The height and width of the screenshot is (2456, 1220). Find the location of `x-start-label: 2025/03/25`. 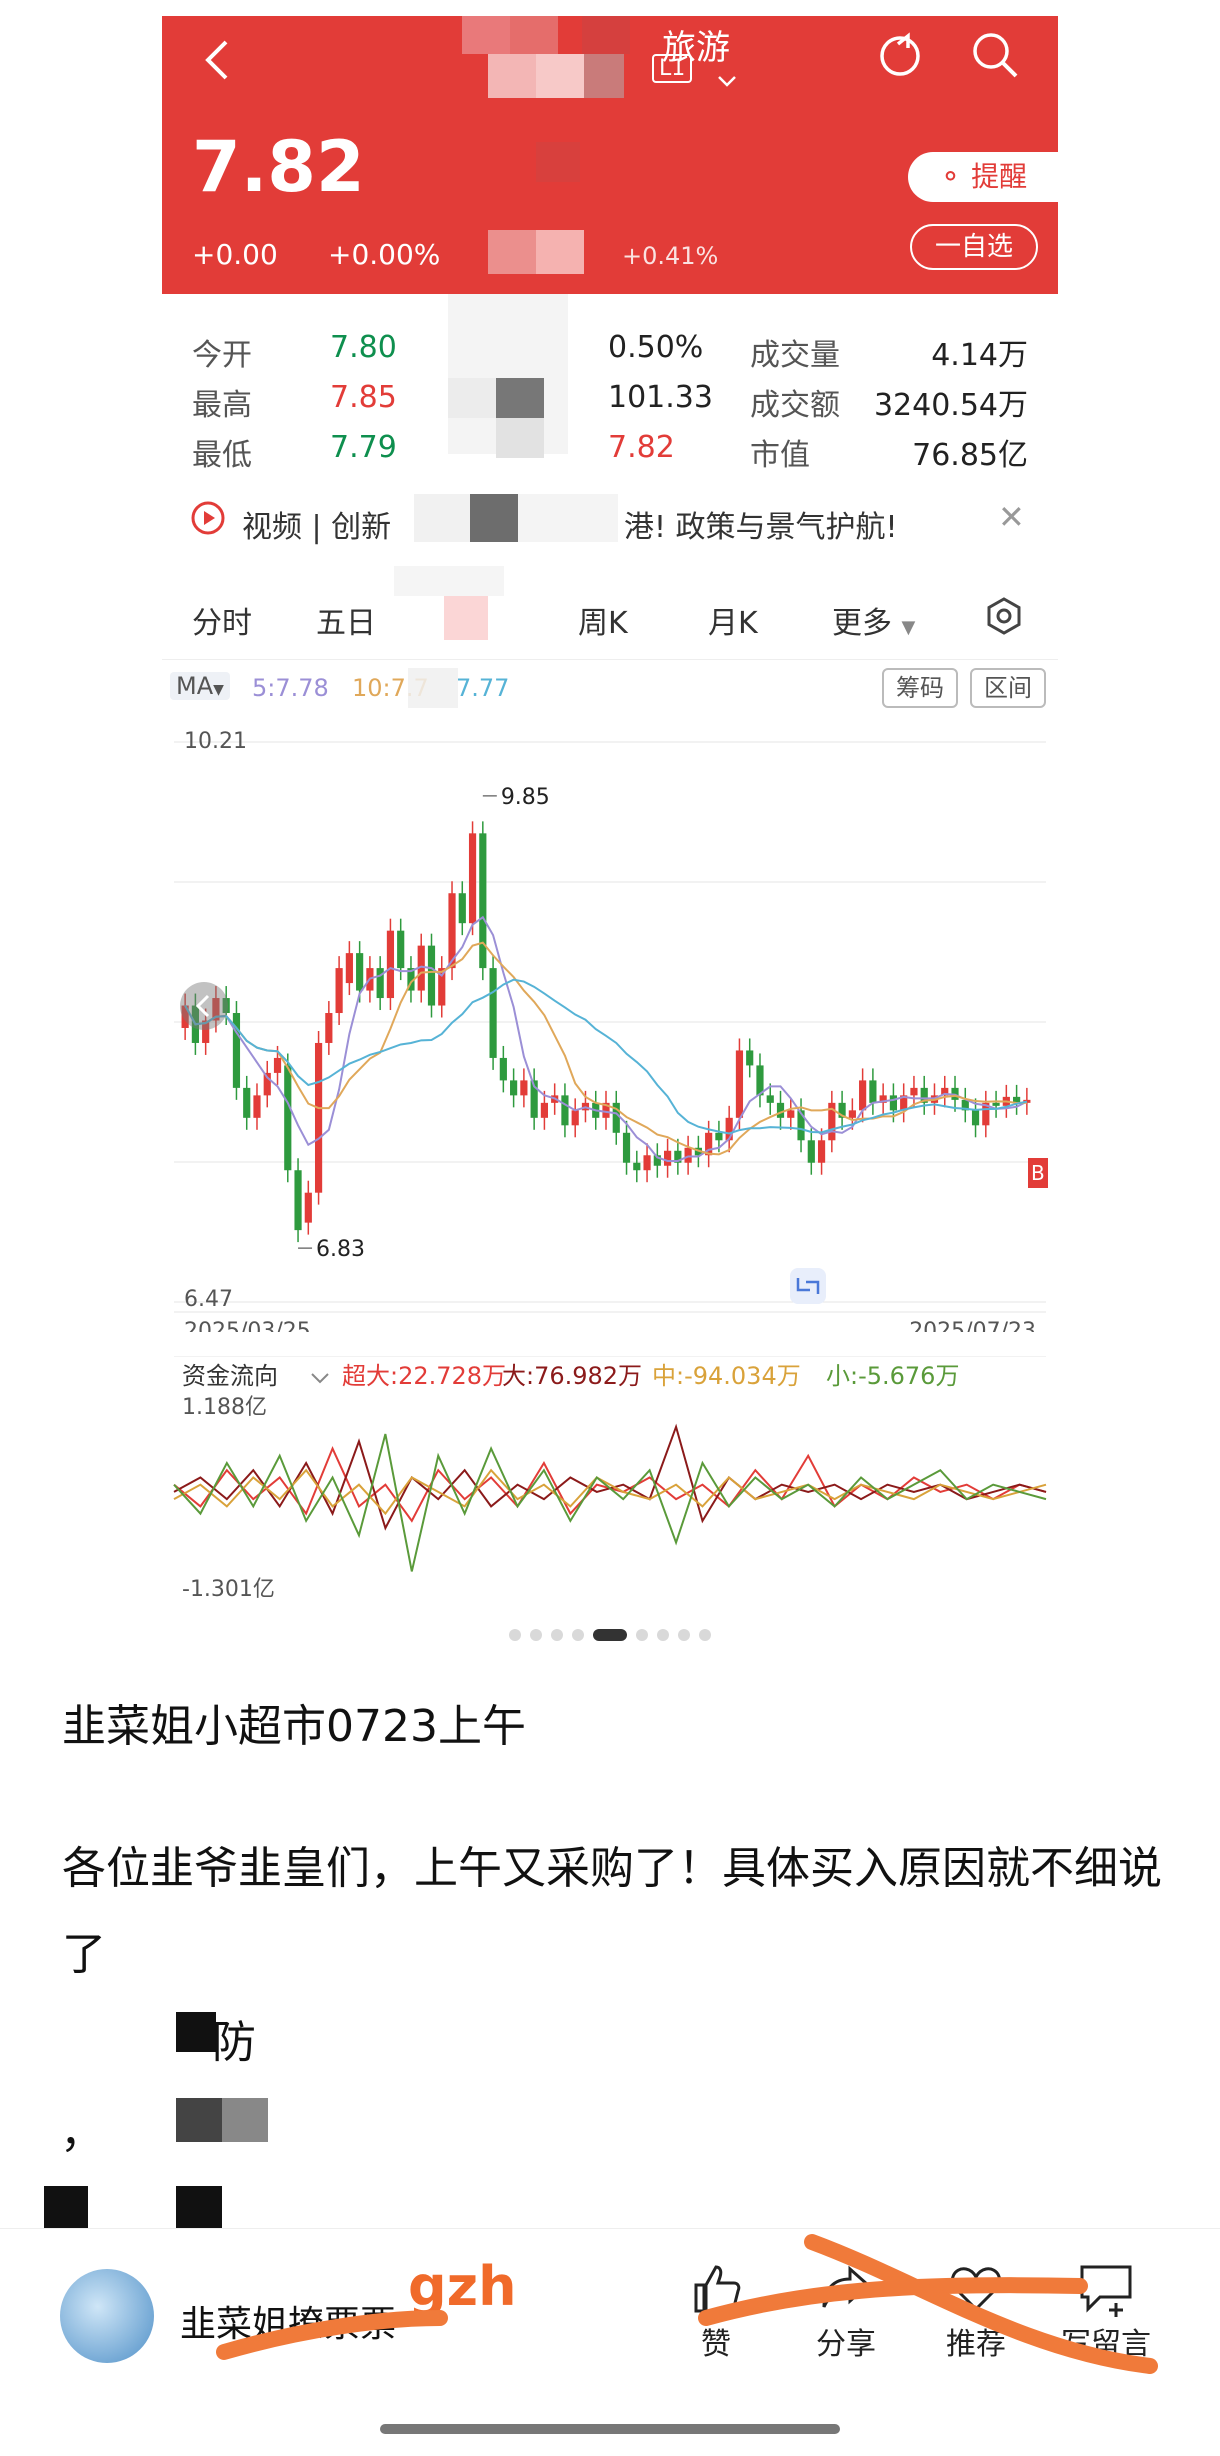

x-start-label: 2025/03/25 is located at coordinates (247, 1325).